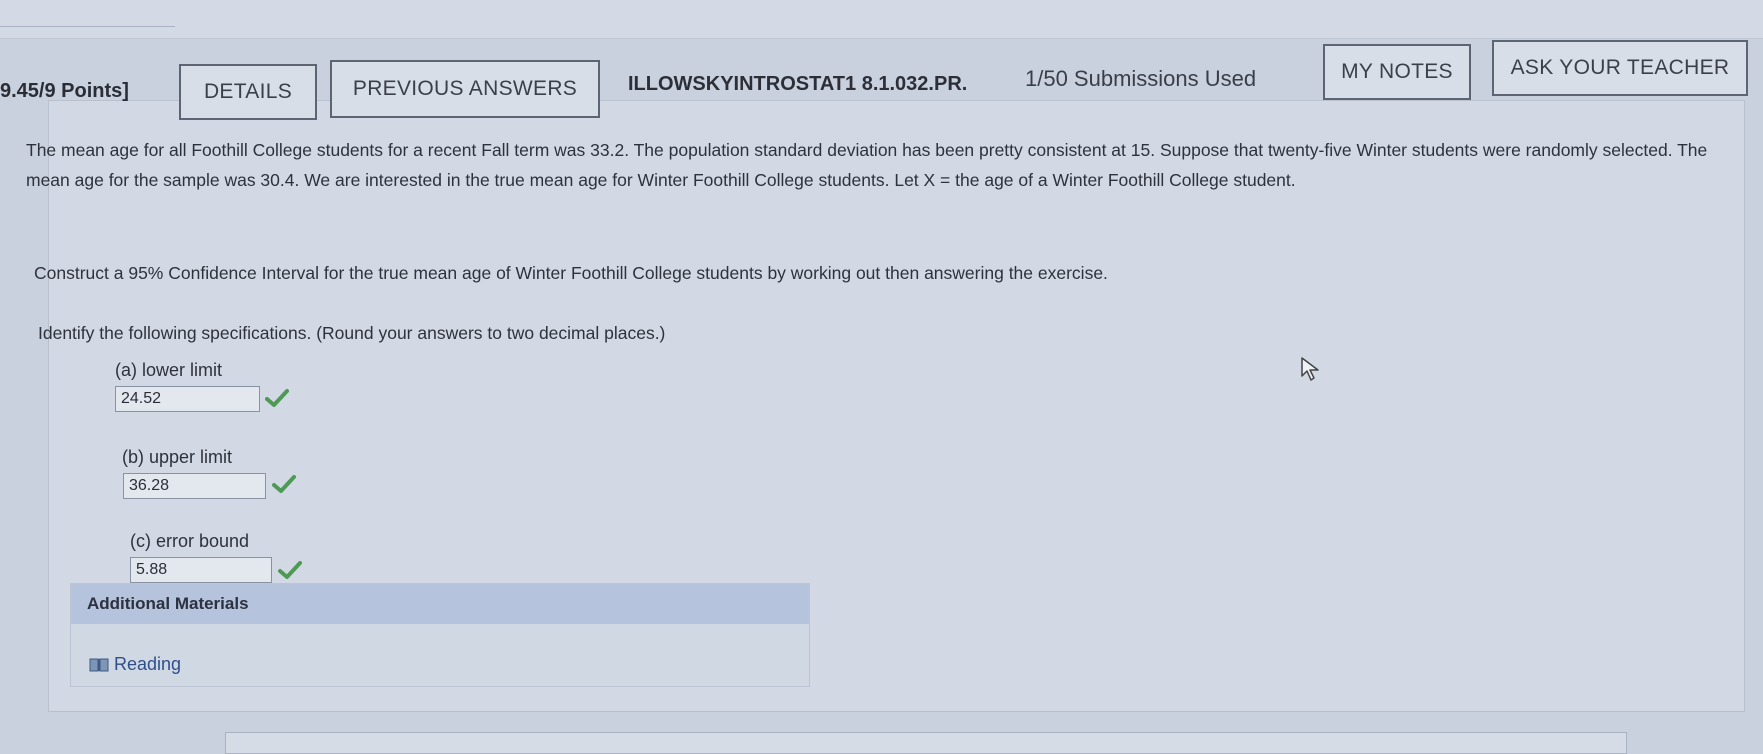 Image resolution: width=1763 pixels, height=754 pixels. What do you see at coordinates (148, 664) in the screenshot?
I see `reading-link-label: Reading` at bounding box center [148, 664].